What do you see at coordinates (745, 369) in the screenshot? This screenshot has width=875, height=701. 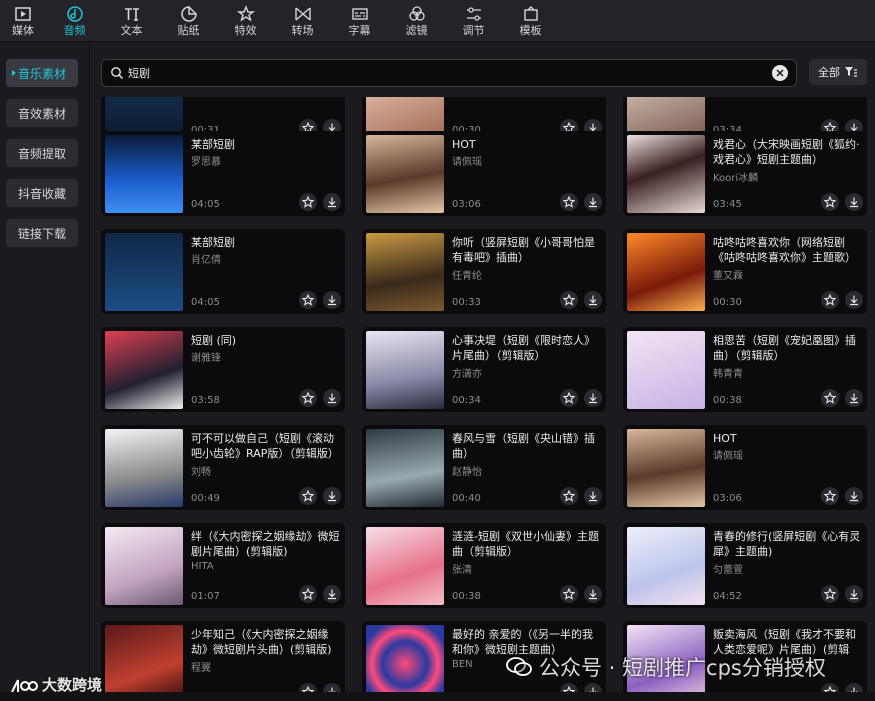 I see `music-item-card: 相思苦（短剧《宠妃凰图》插曲）（剪辑版） 韩青青 00:38` at bounding box center [745, 369].